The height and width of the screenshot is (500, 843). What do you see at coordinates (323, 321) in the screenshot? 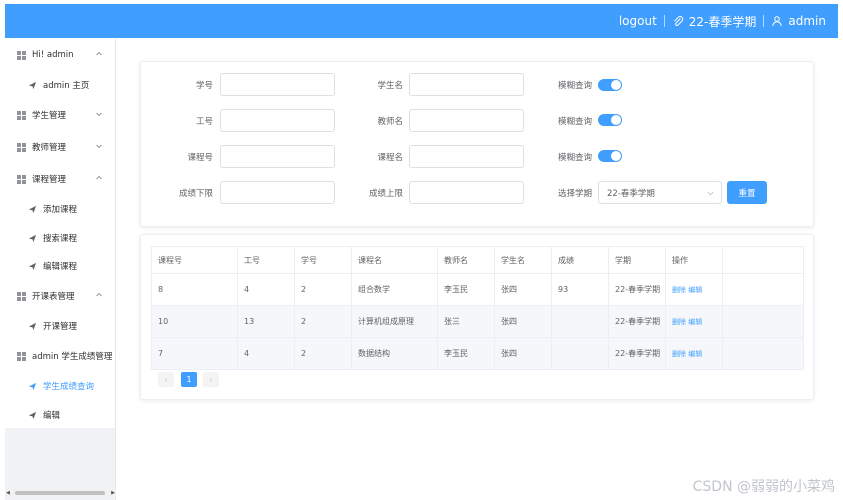
I see `cell-student-id: 2` at bounding box center [323, 321].